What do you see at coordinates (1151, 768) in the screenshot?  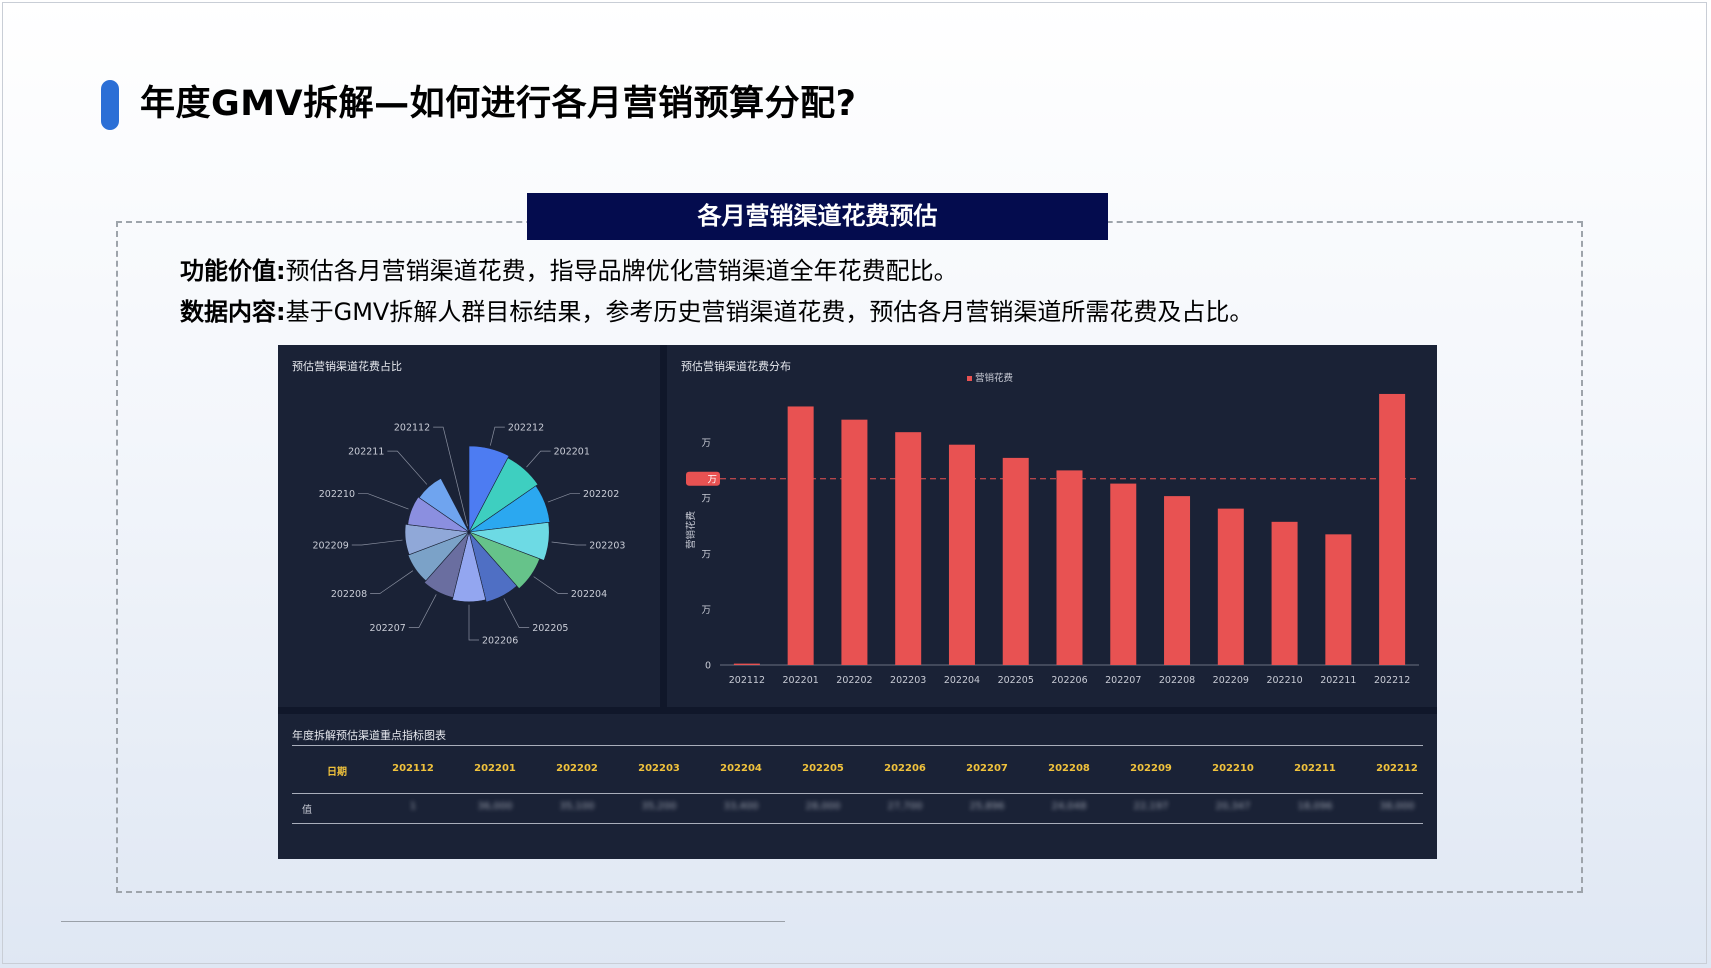 I see `table-header-cell: 202209` at bounding box center [1151, 768].